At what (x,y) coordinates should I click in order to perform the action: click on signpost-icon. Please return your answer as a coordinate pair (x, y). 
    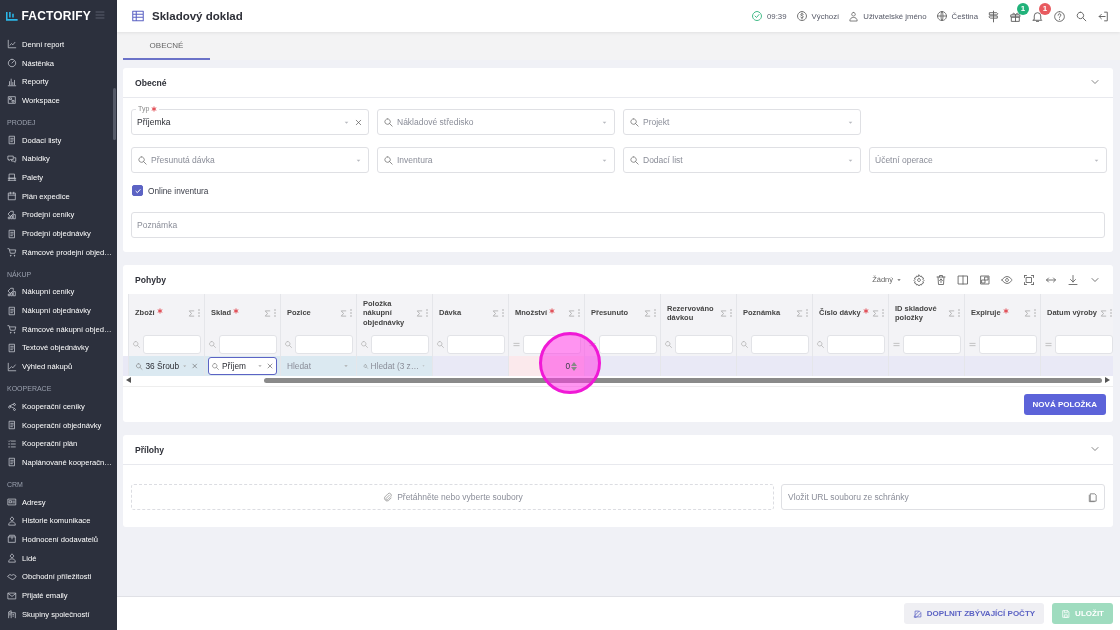
    Looking at the image, I should click on (993, 16).